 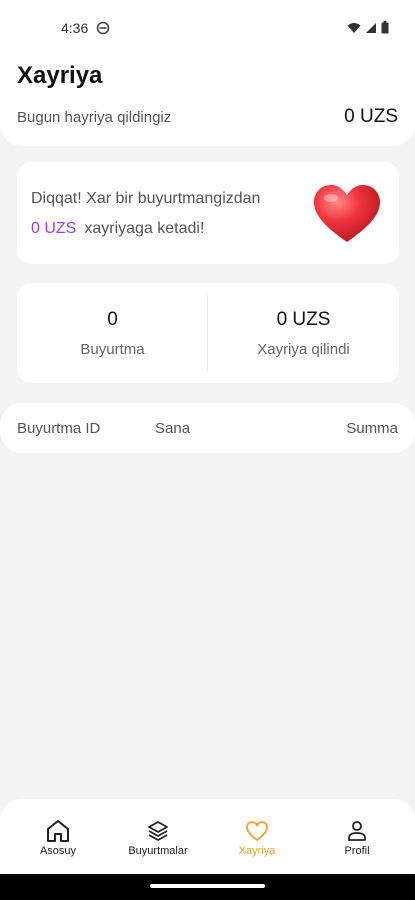 What do you see at coordinates (354, 27) in the screenshot?
I see `wifi-icon` at bounding box center [354, 27].